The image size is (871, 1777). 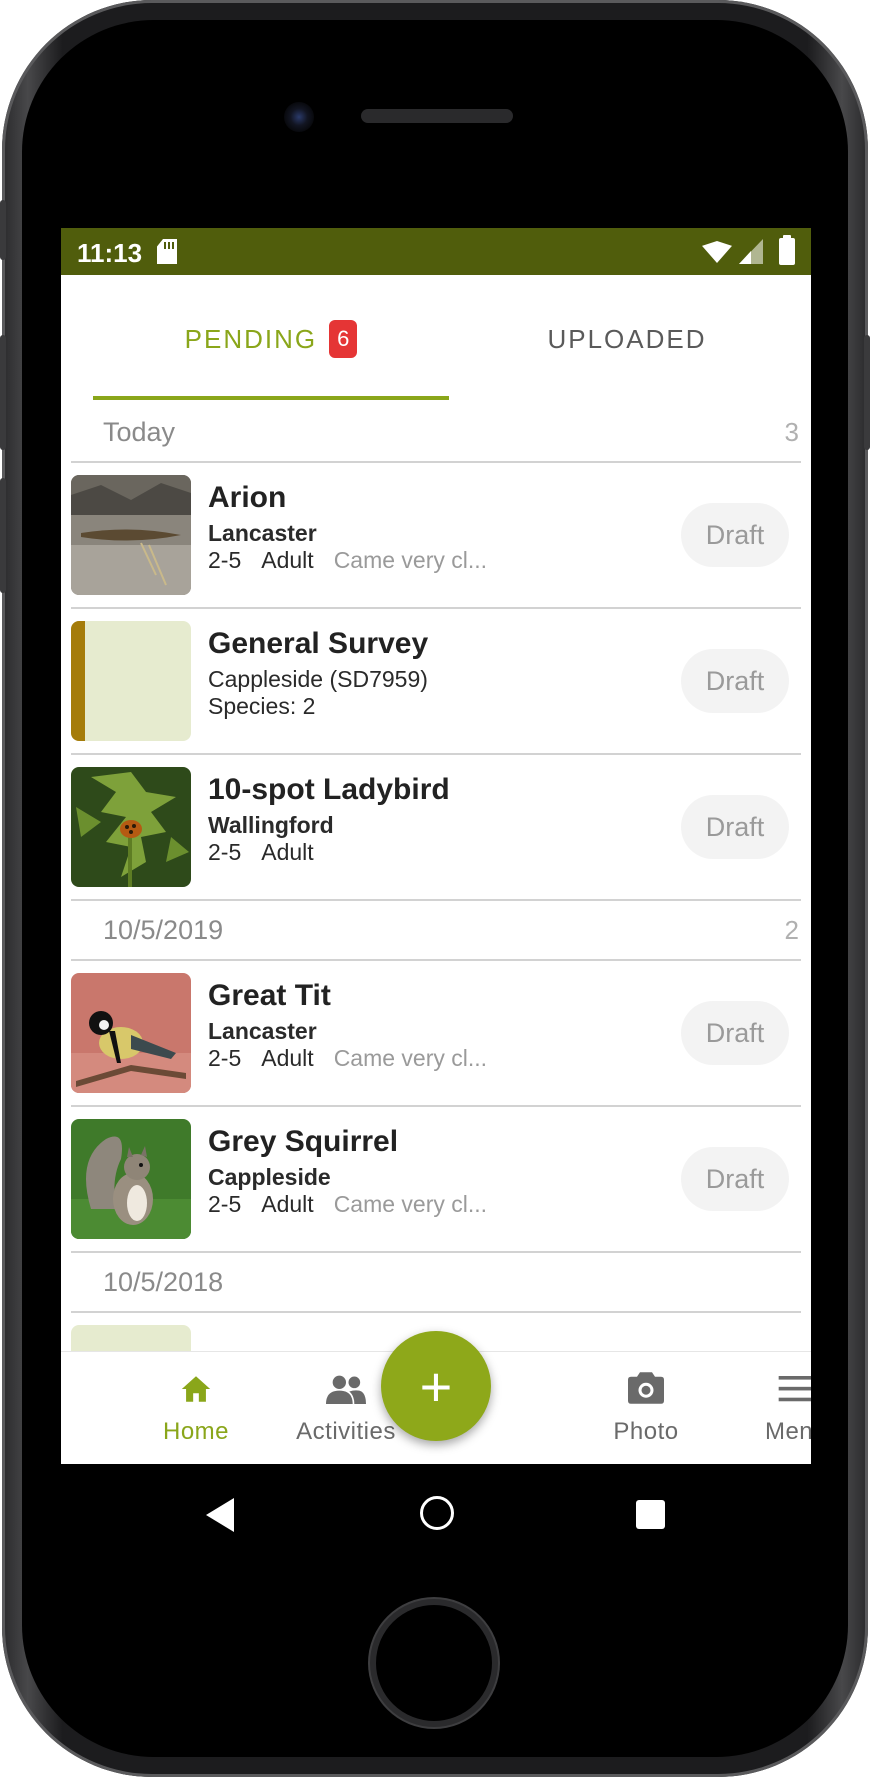 I want to click on record-title: General Survey, so click(x=318, y=643).